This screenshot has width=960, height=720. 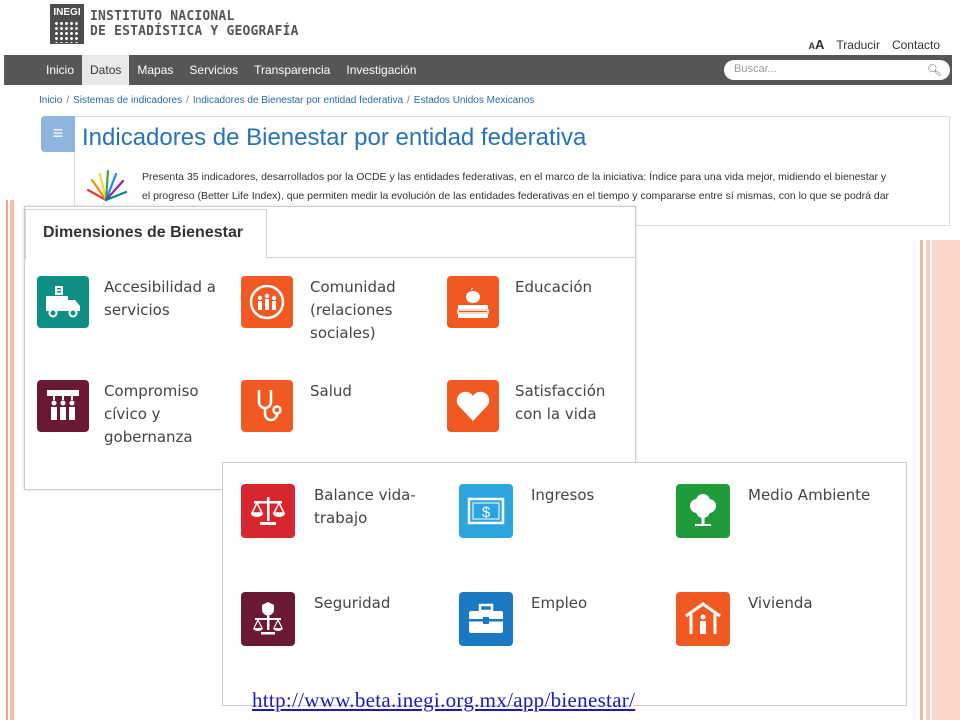 What do you see at coordinates (473, 302) in the screenshot?
I see `education-icon` at bounding box center [473, 302].